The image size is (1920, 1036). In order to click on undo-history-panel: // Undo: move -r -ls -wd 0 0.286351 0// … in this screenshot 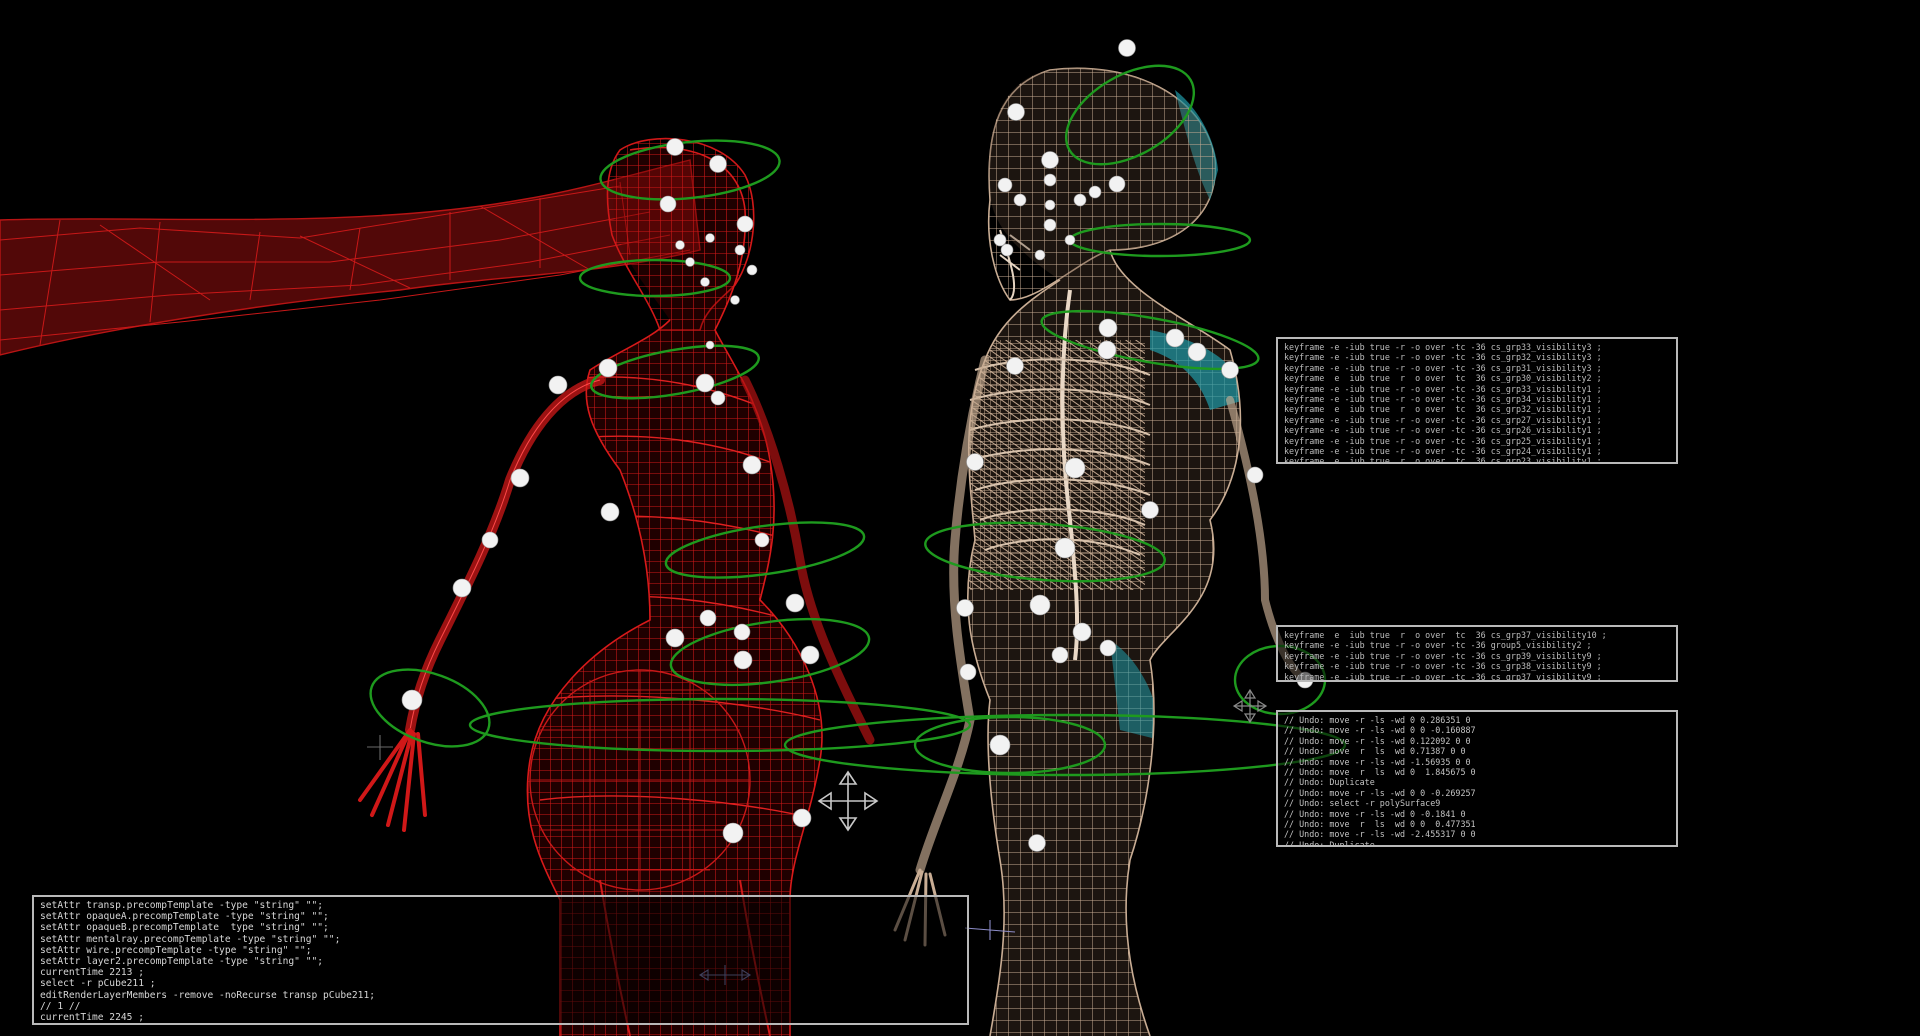, I will do `click(1477, 778)`.